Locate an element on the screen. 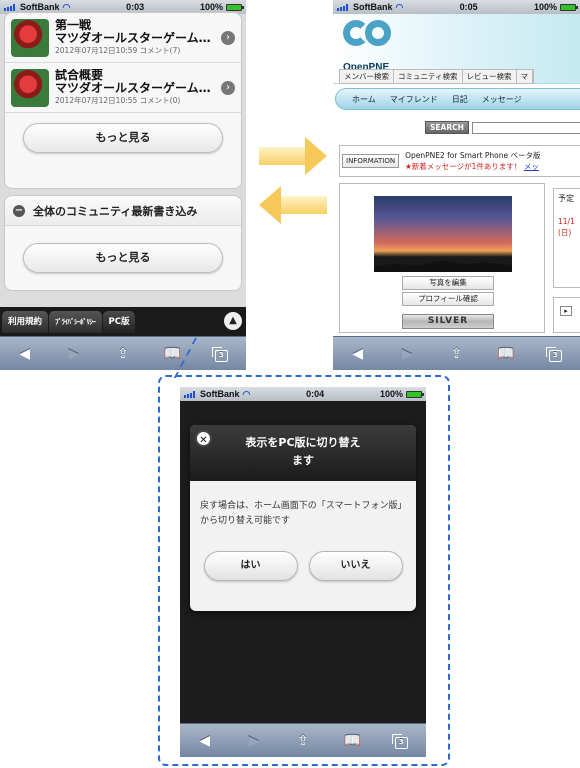 This screenshot has height=768, width=580. global-nav: ホーム マイフレンド 日記 メッセージ is located at coordinates (457, 99).